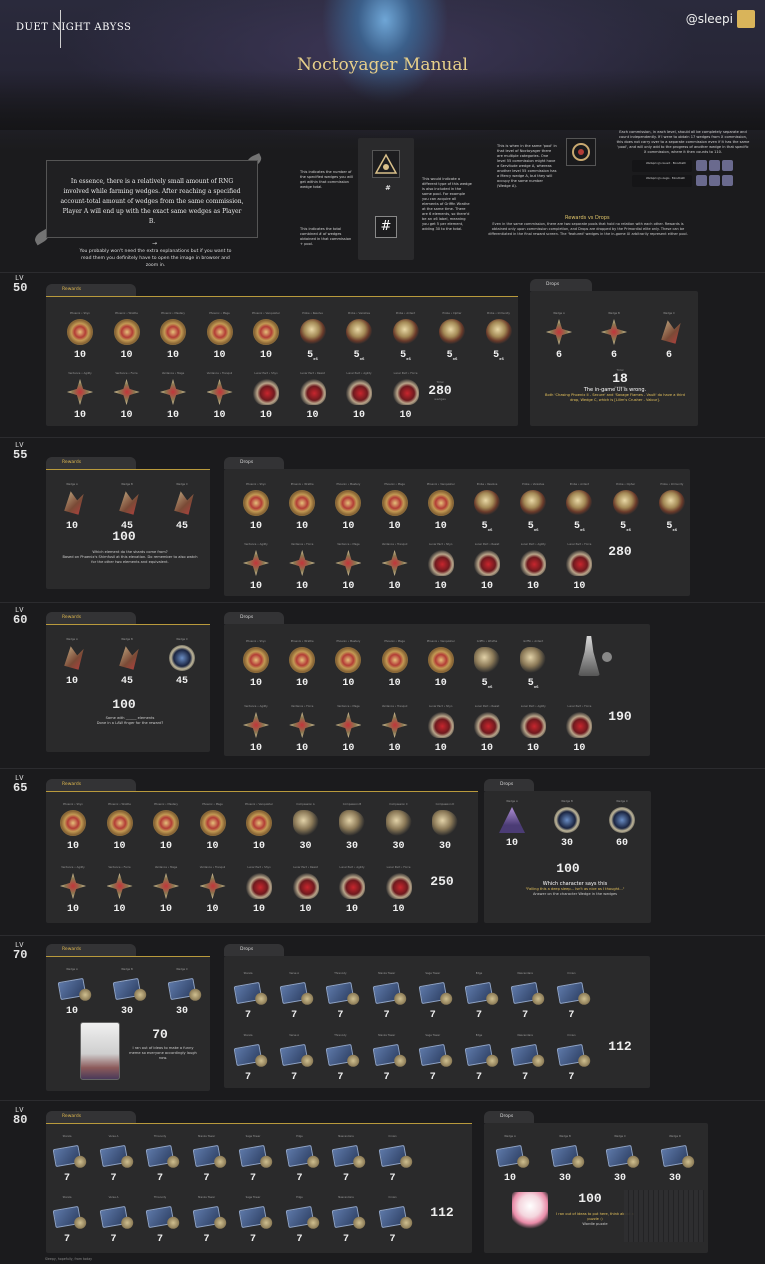  What do you see at coordinates (452, 332) in the screenshot?
I see `snake-wedge-icon` at bounding box center [452, 332].